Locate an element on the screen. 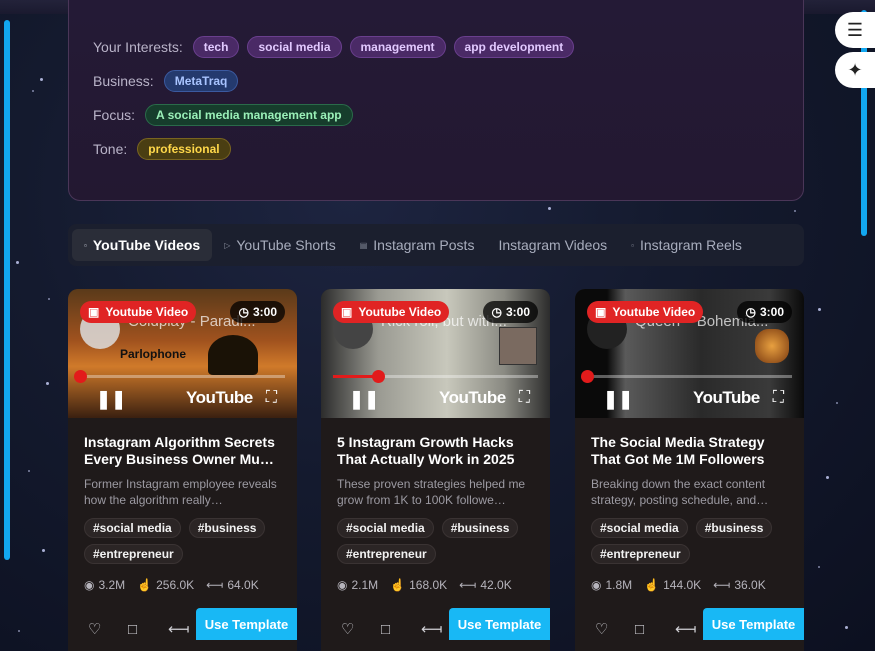 The width and height of the screenshot is (875, 651). tone-row: Tone: professional is located at coordinates (162, 149).